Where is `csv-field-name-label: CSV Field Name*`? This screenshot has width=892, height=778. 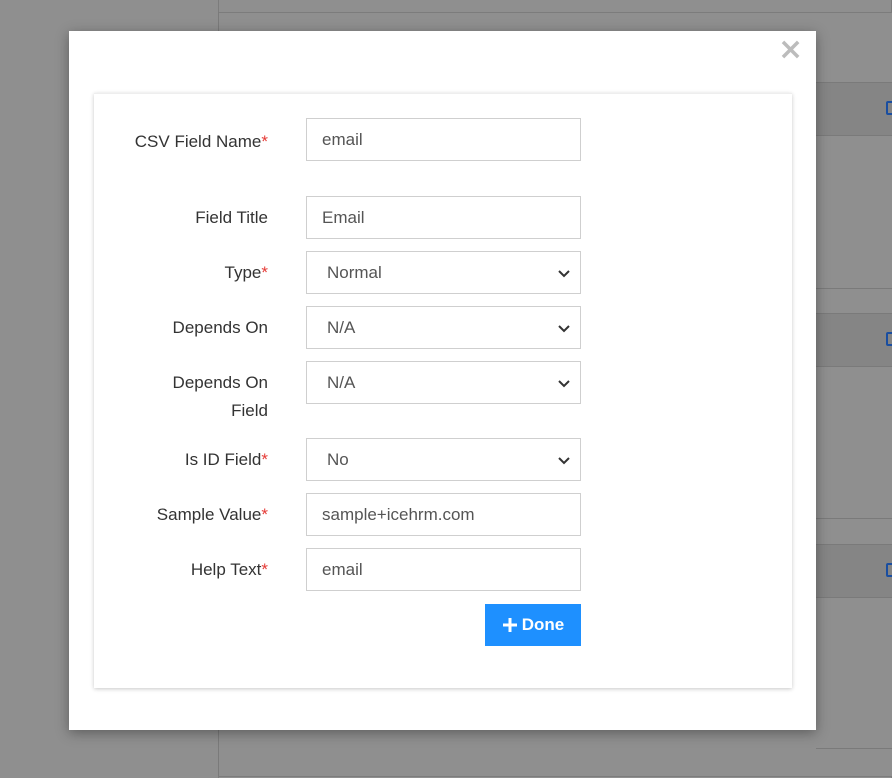 csv-field-name-label: CSV Field Name* is located at coordinates (193, 142).